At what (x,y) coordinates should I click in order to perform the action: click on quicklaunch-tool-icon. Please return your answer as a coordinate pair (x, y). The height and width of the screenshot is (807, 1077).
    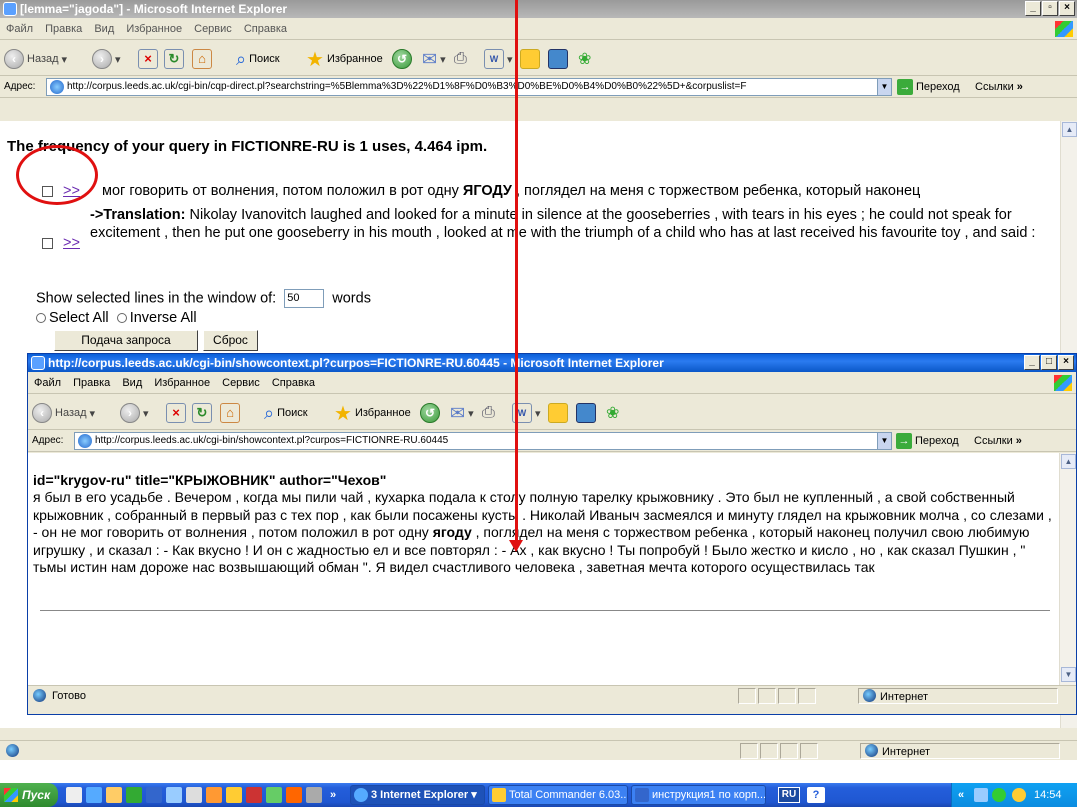
    Looking at the image, I should click on (194, 795).